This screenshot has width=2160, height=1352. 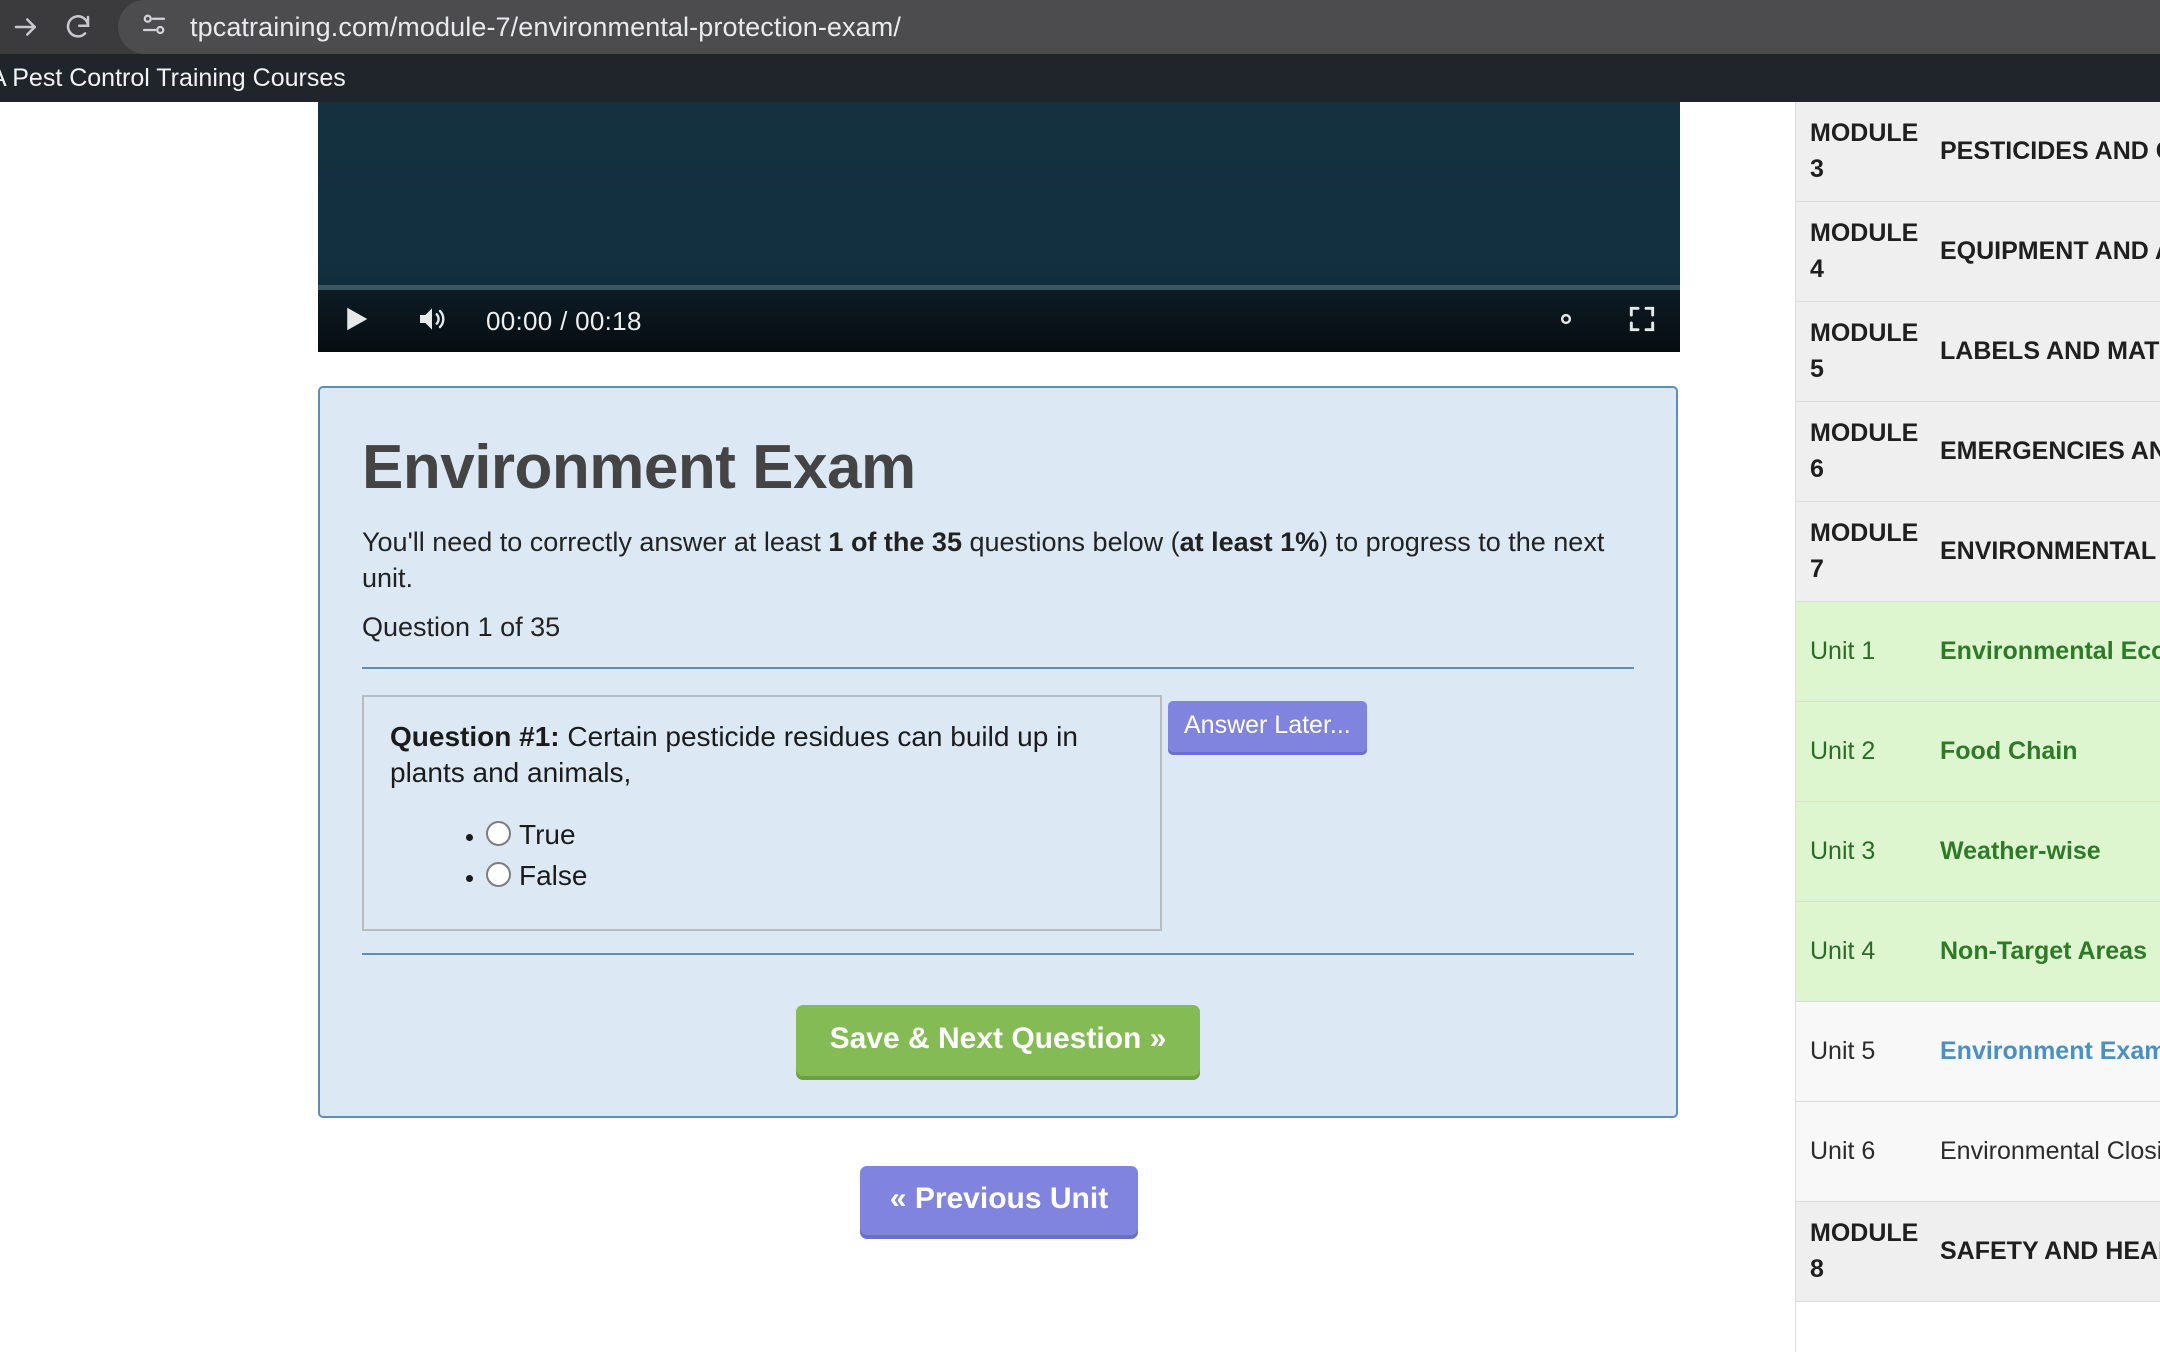 I want to click on syllabus-row-label: SAFETY AND HEALTH, so click(x=2050, y=1250).